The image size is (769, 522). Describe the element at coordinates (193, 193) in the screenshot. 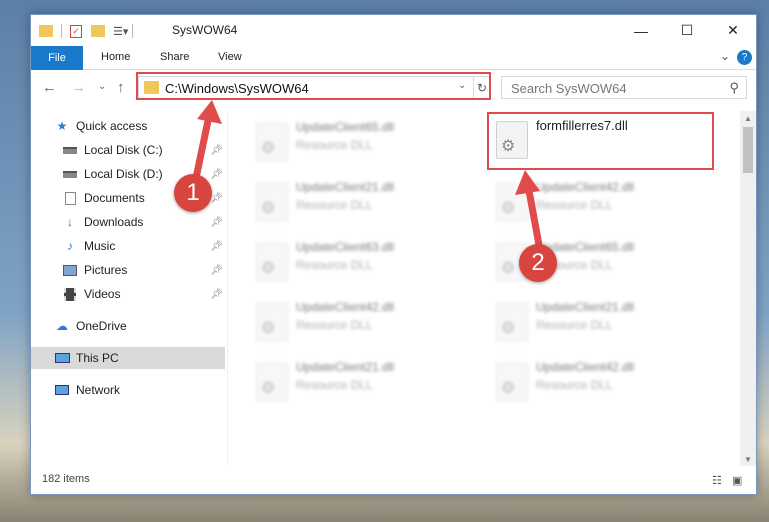

I see `step-1-badge: 1` at that location.